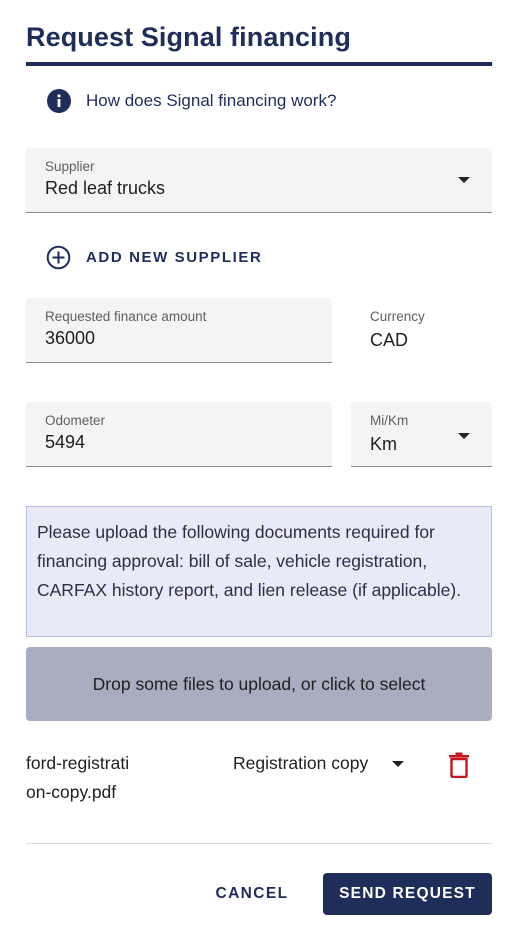 This screenshot has width=520, height=944. Describe the element at coordinates (383, 444) in the screenshot. I see `distance-unit-value: Km` at that location.